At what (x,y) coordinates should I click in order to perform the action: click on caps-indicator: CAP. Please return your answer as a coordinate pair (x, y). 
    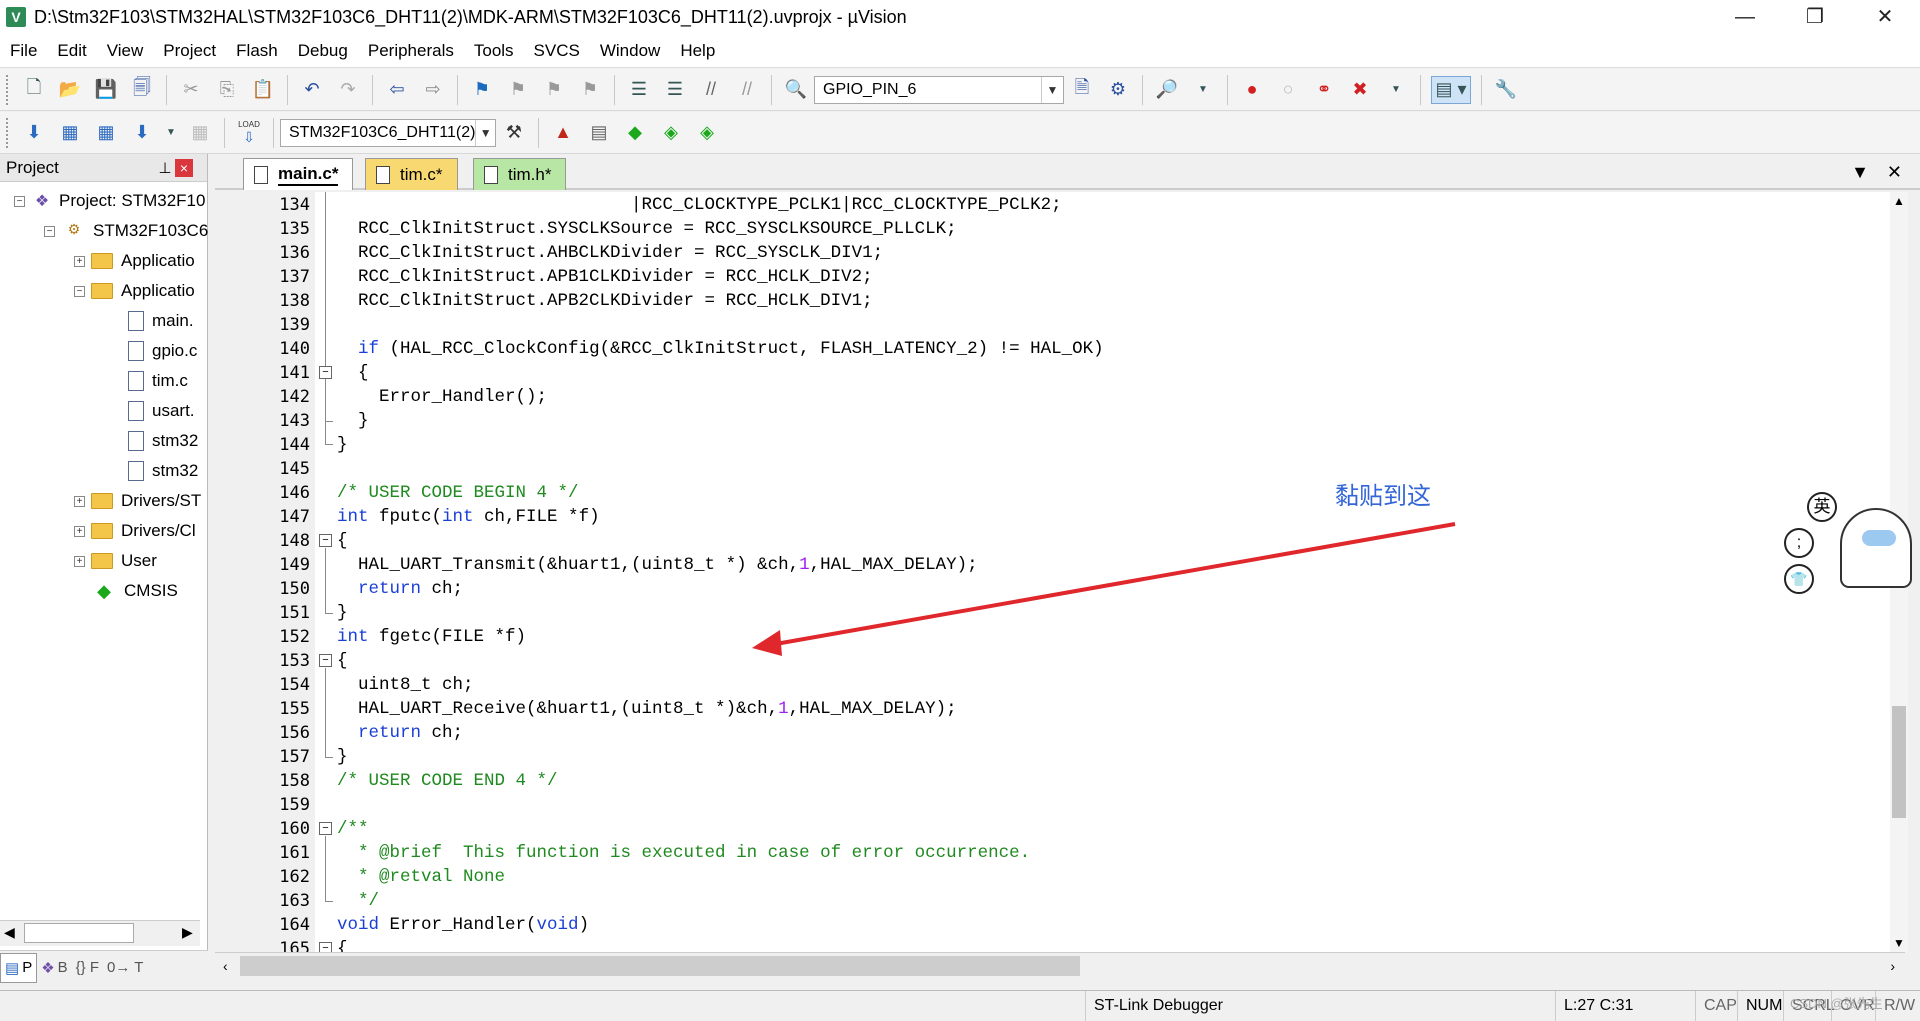
    Looking at the image, I should click on (1716, 1006).